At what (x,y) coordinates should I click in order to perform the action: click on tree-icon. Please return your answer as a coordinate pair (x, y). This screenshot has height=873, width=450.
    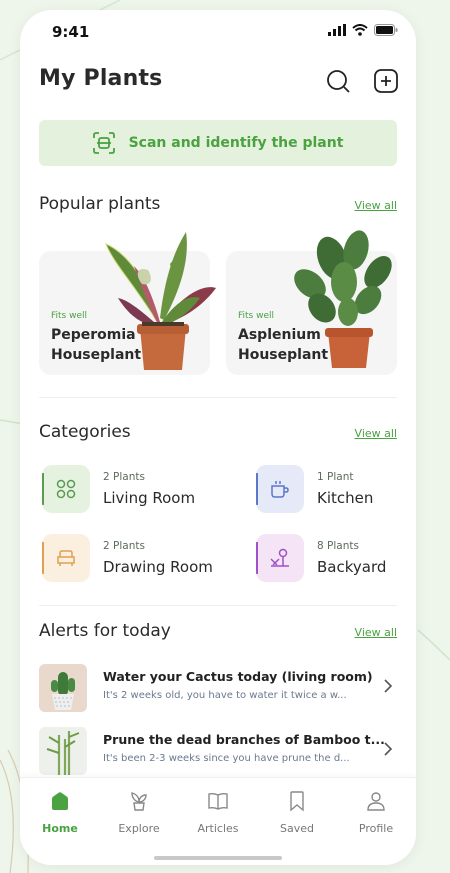
    Looking at the image, I should click on (279, 557).